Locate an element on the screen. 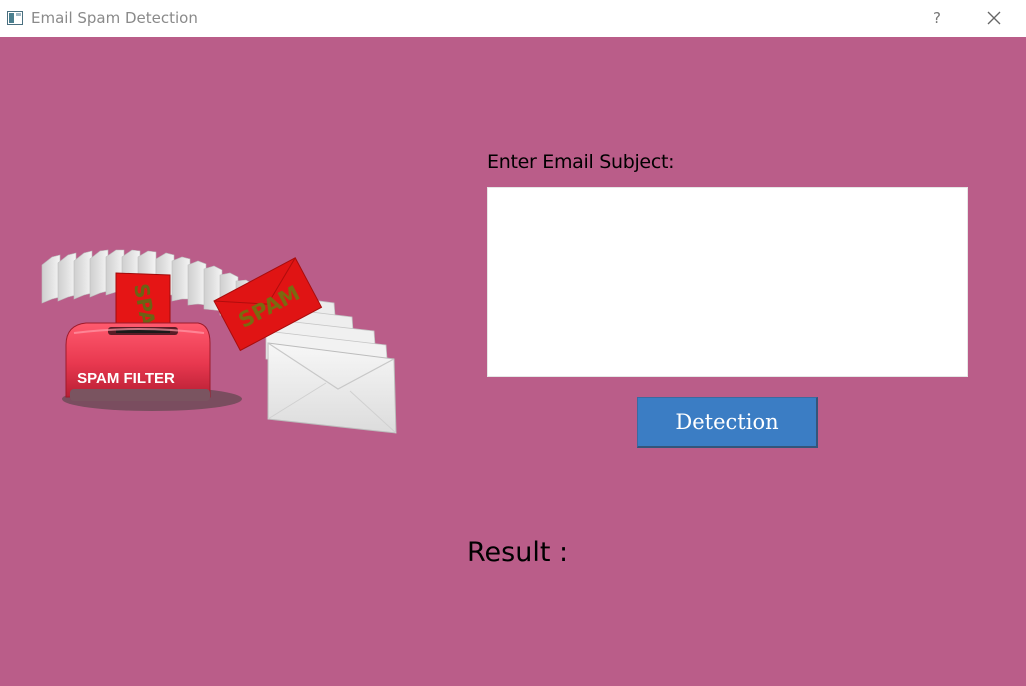 Image resolution: width=1026 pixels, height=686 pixels. app-window-icon is located at coordinates (15, 17).